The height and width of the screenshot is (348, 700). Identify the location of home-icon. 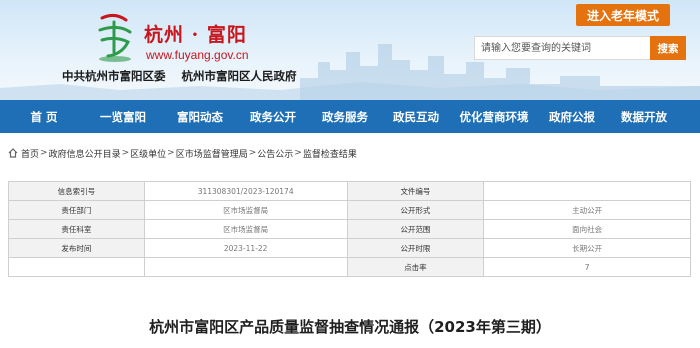
(13, 153).